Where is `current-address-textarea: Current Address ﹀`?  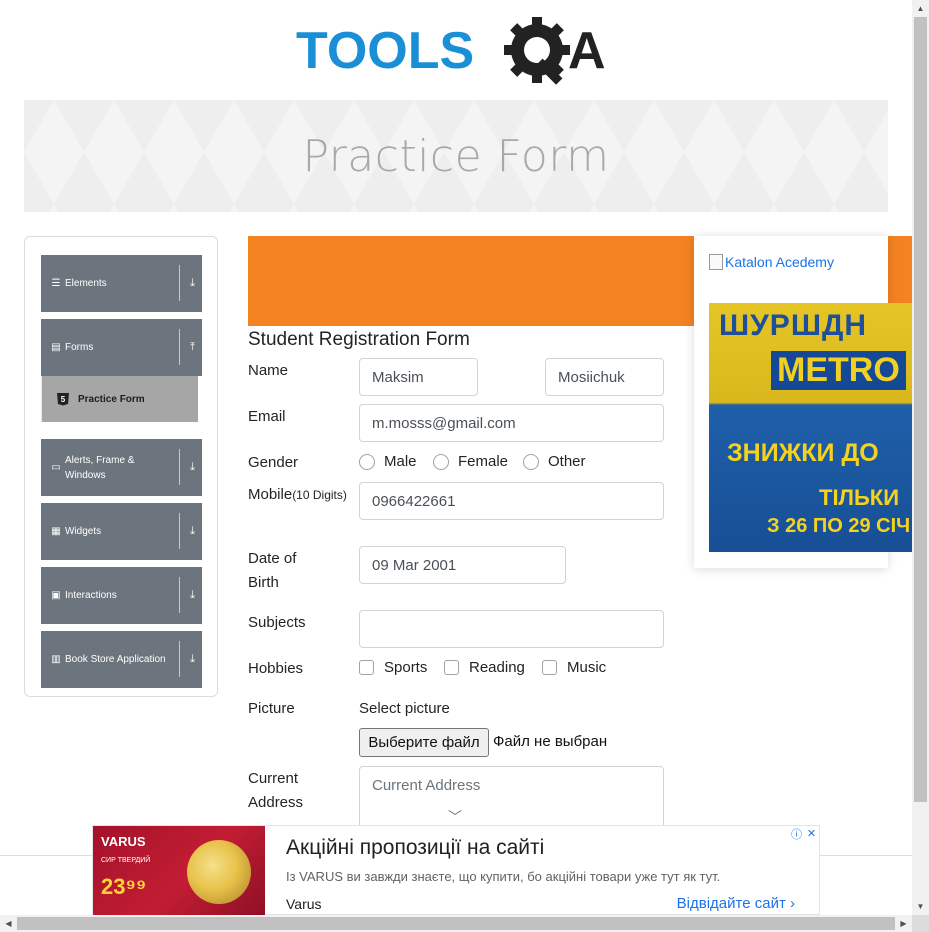
current-address-textarea: Current Address ﹀ is located at coordinates (511, 800).